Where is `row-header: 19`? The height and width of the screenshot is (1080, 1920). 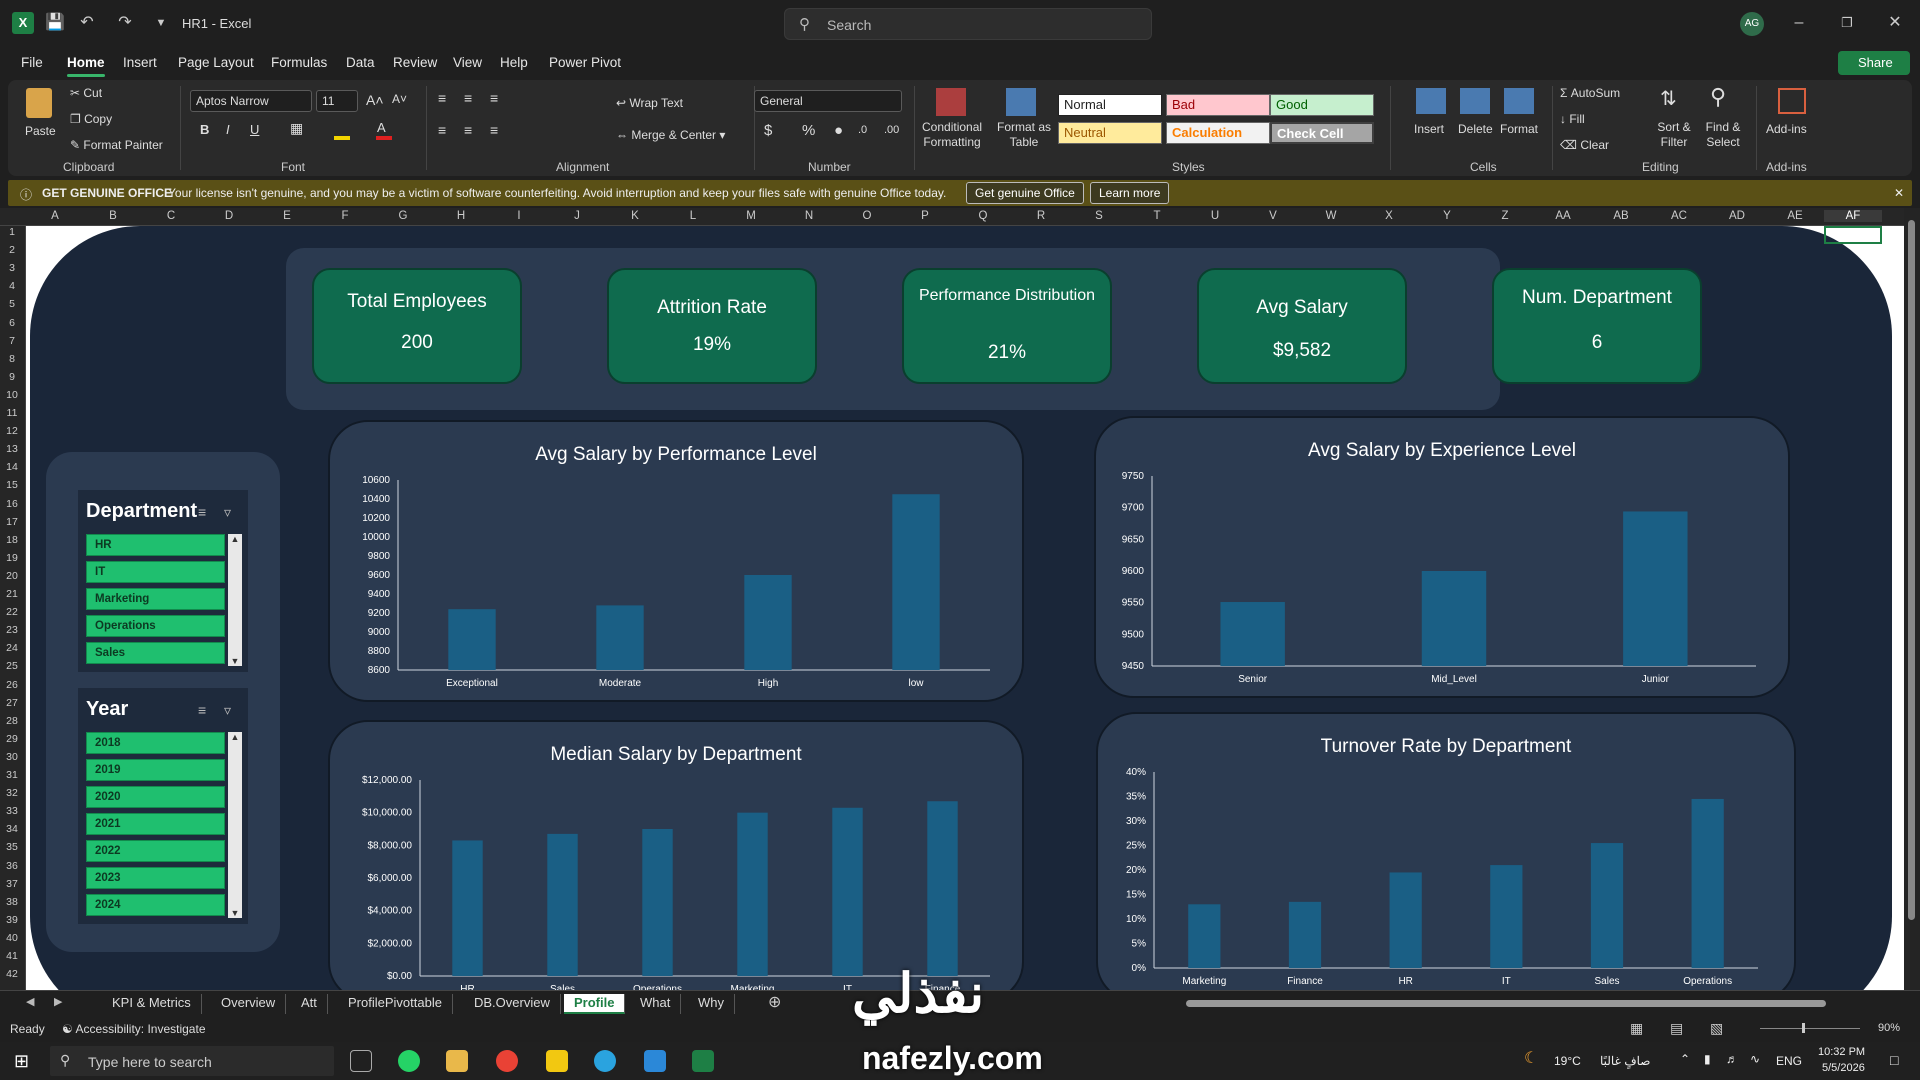 row-header: 19 is located at coordinates (12, 558).